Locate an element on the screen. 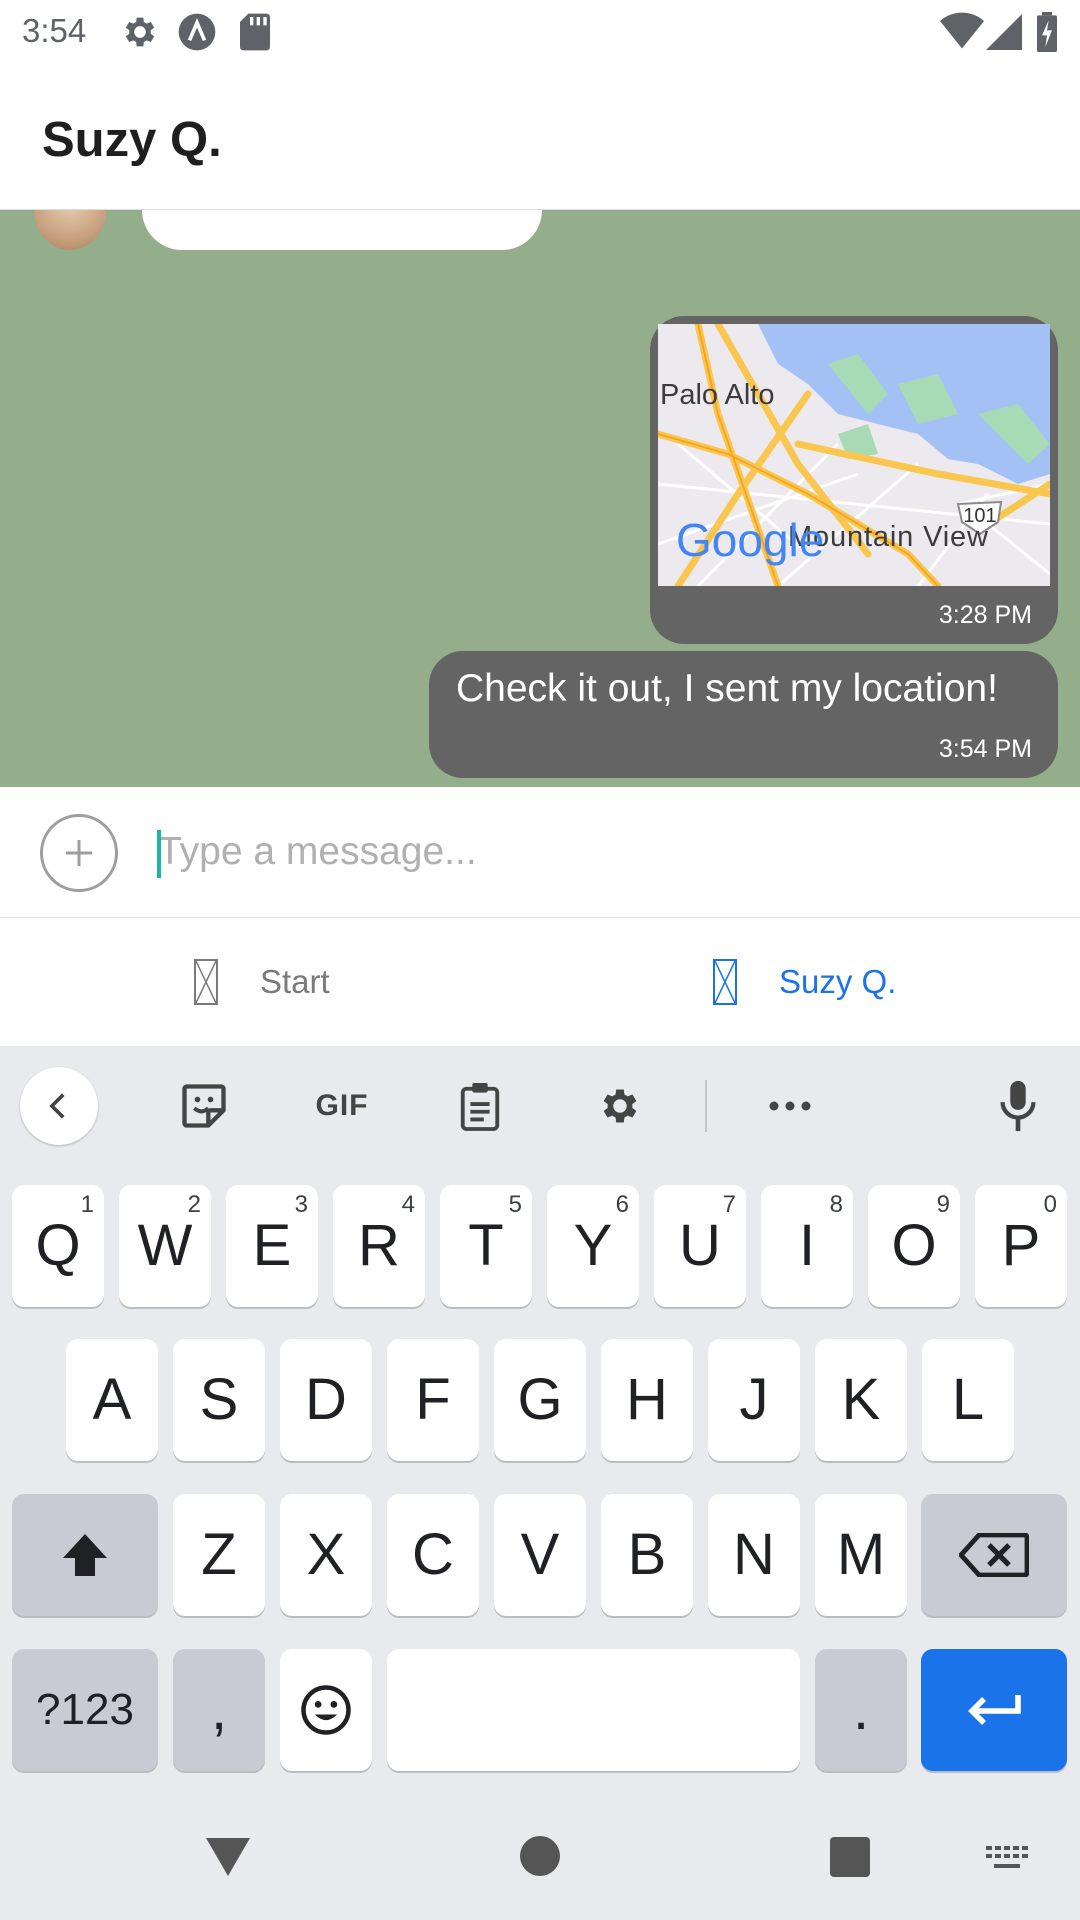  avatar is located at coordinates (70, 230).